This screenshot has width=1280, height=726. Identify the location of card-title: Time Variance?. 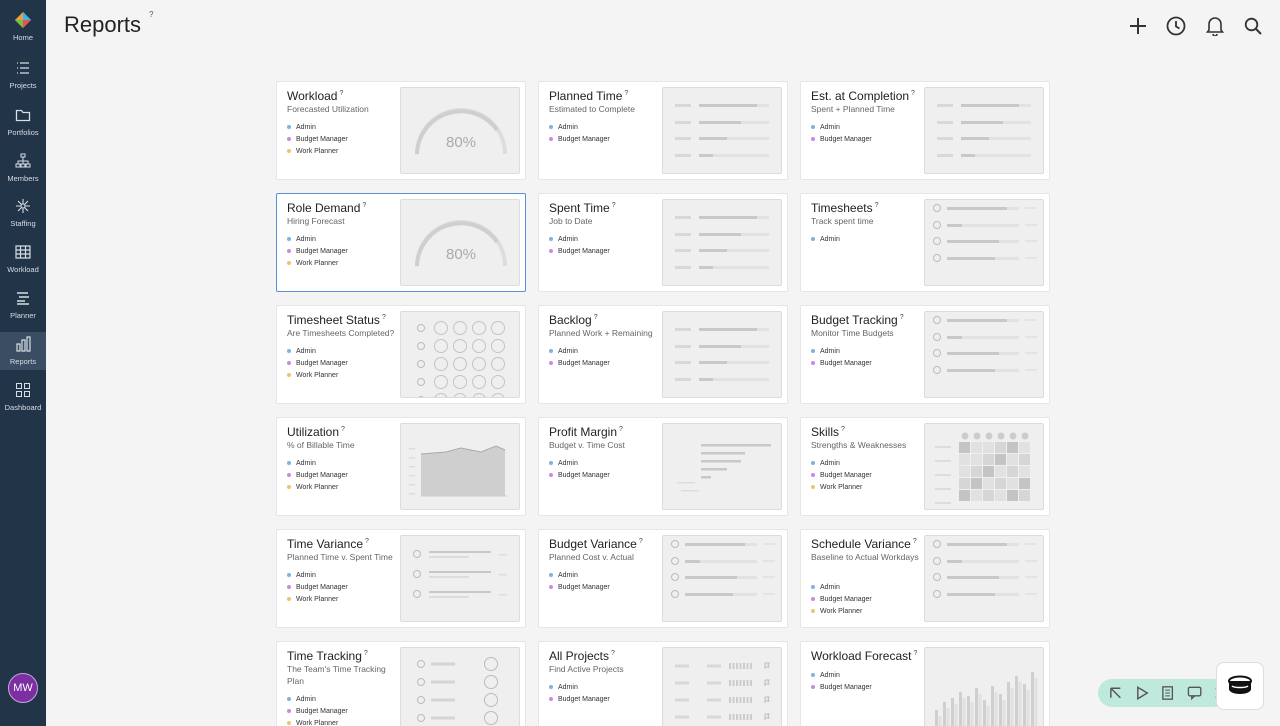
(328, 544).